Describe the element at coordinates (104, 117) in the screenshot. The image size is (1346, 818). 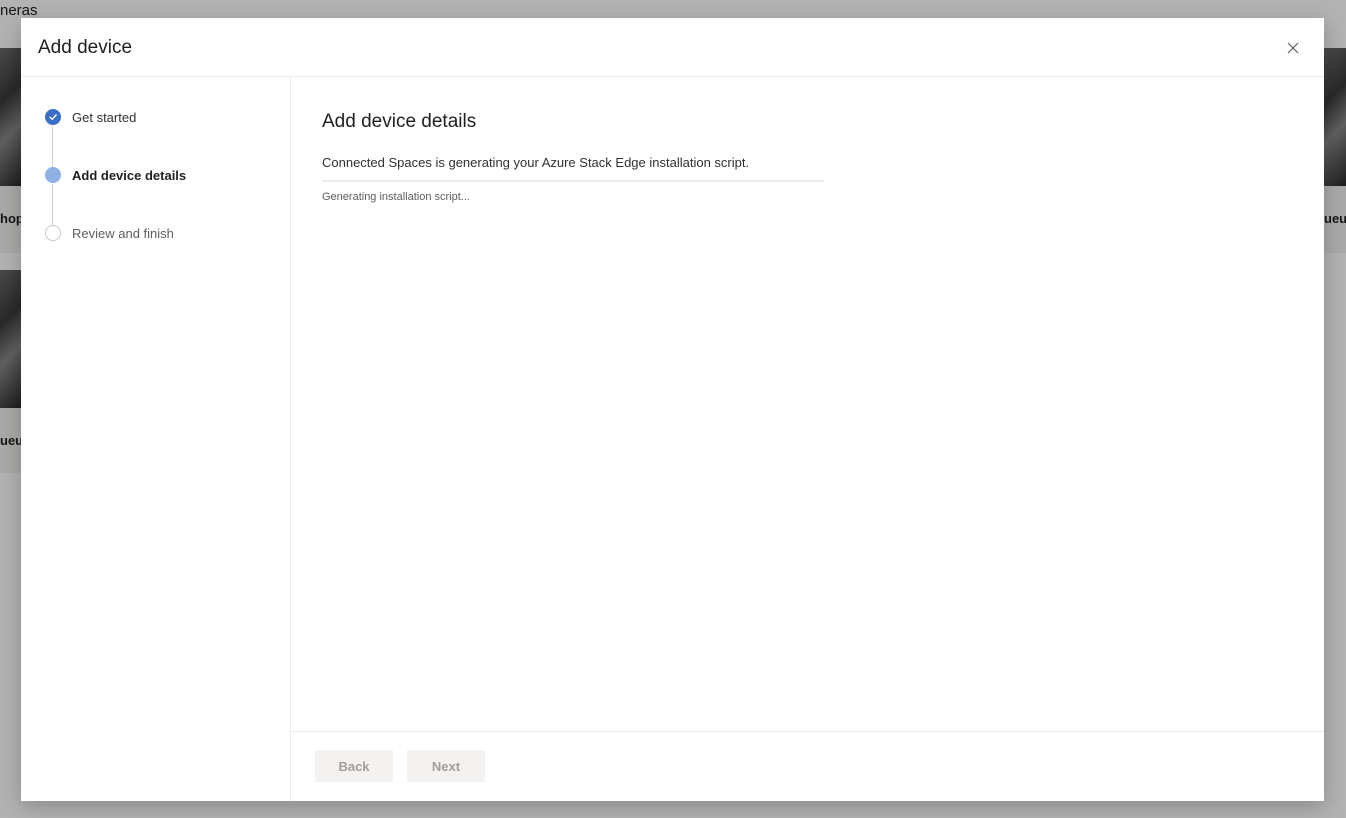
I see `step-label: Get started` at that location.